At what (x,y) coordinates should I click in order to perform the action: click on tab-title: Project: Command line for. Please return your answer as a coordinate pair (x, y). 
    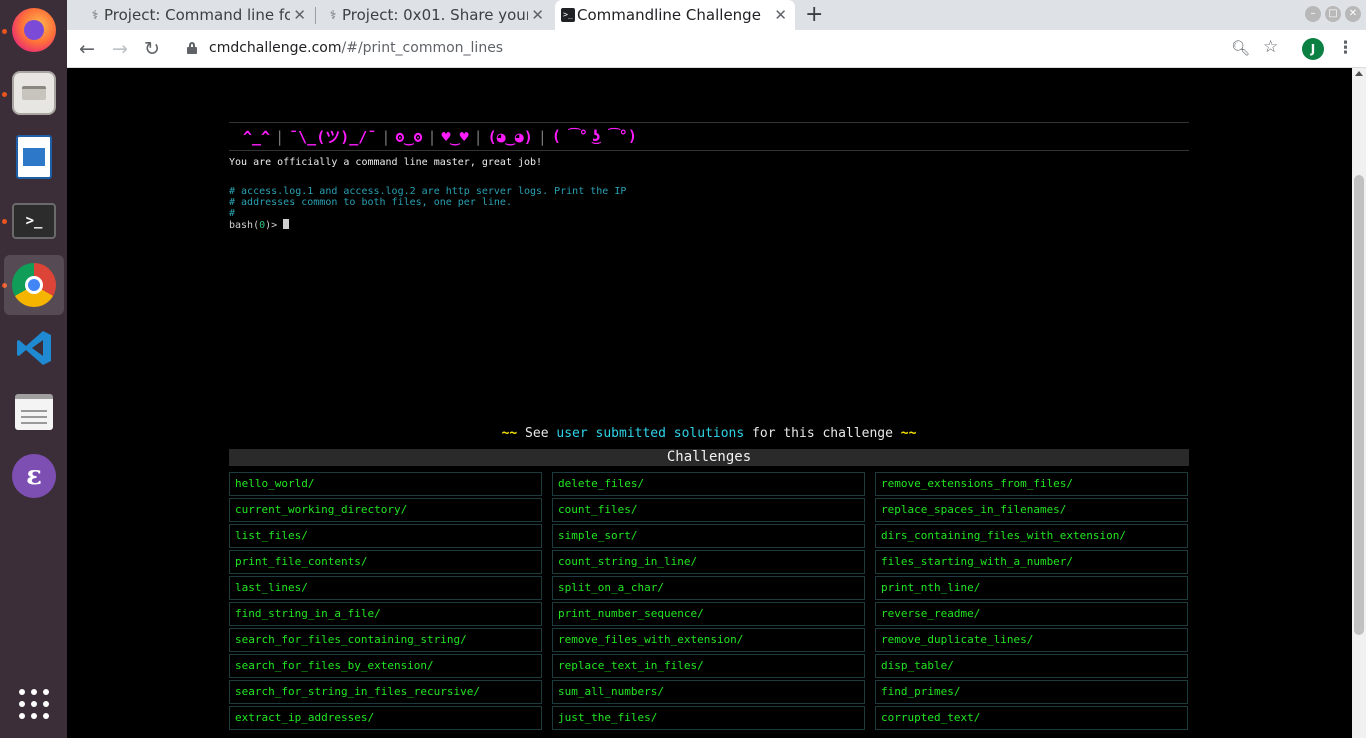
    Looking at the image, I should click on (197, 15).